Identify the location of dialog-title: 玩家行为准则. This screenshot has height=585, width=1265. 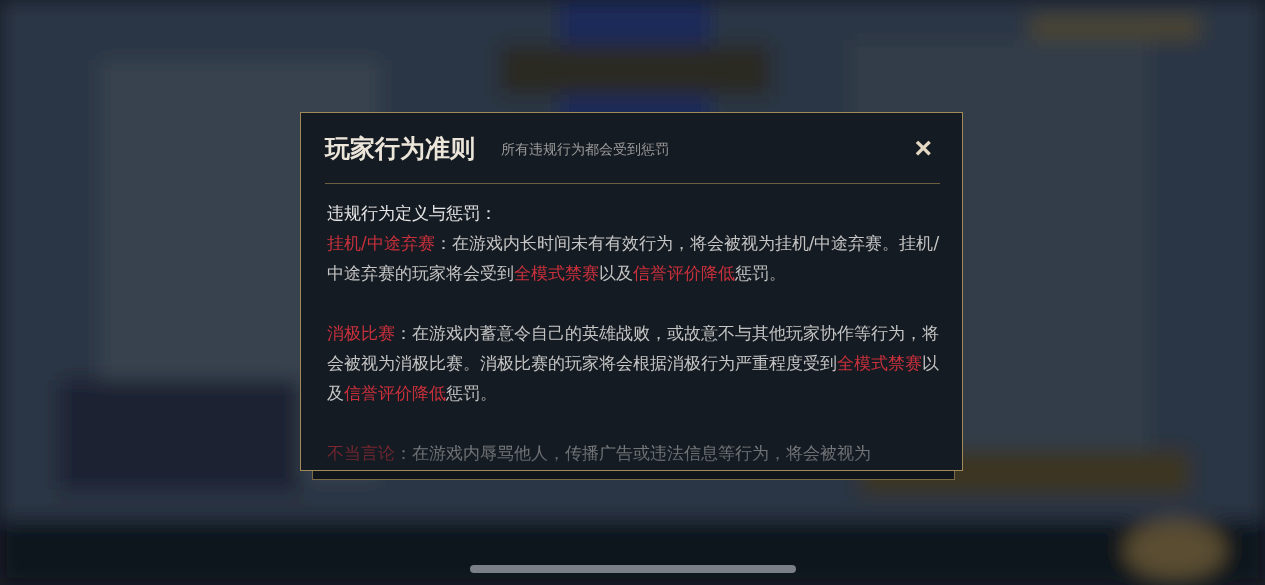
(400, 148).